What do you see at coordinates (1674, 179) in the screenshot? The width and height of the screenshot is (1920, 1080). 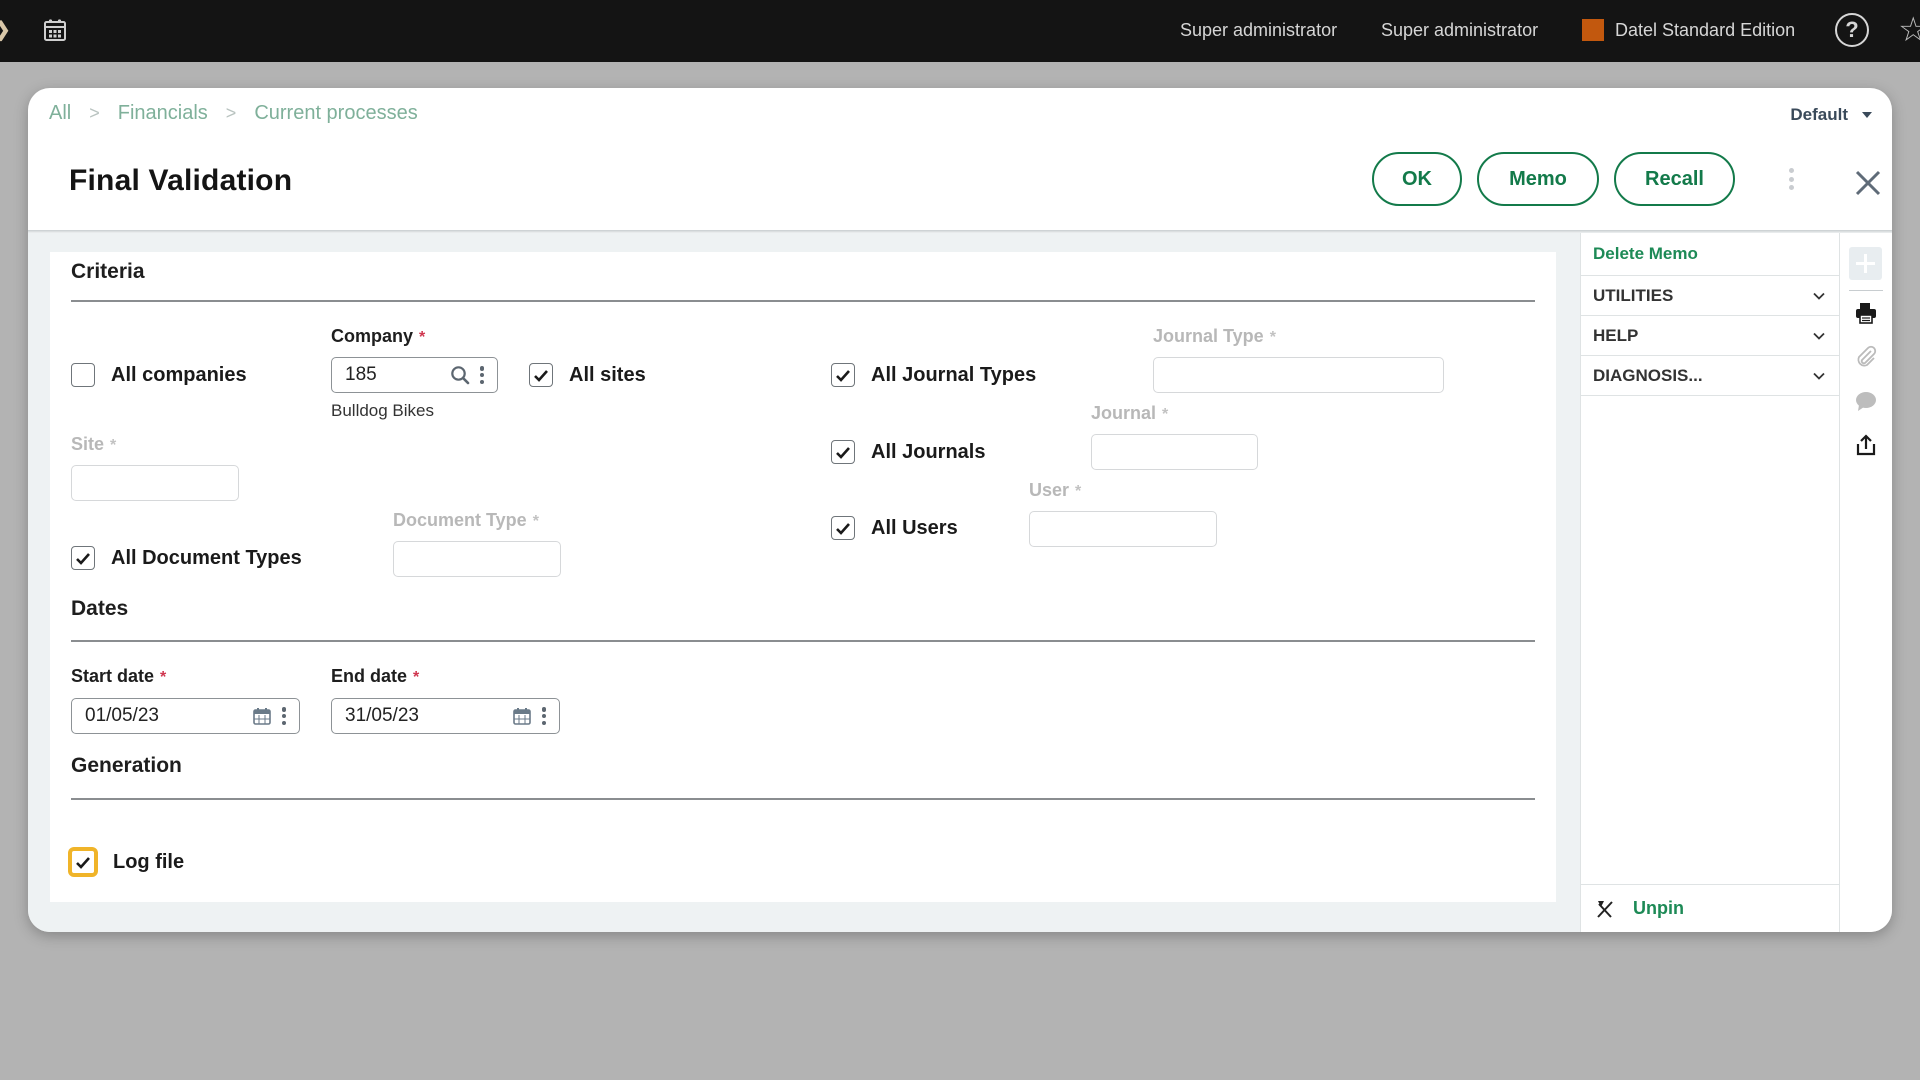 I see `recall-button: Recall` at bounding box center [1674, 179].